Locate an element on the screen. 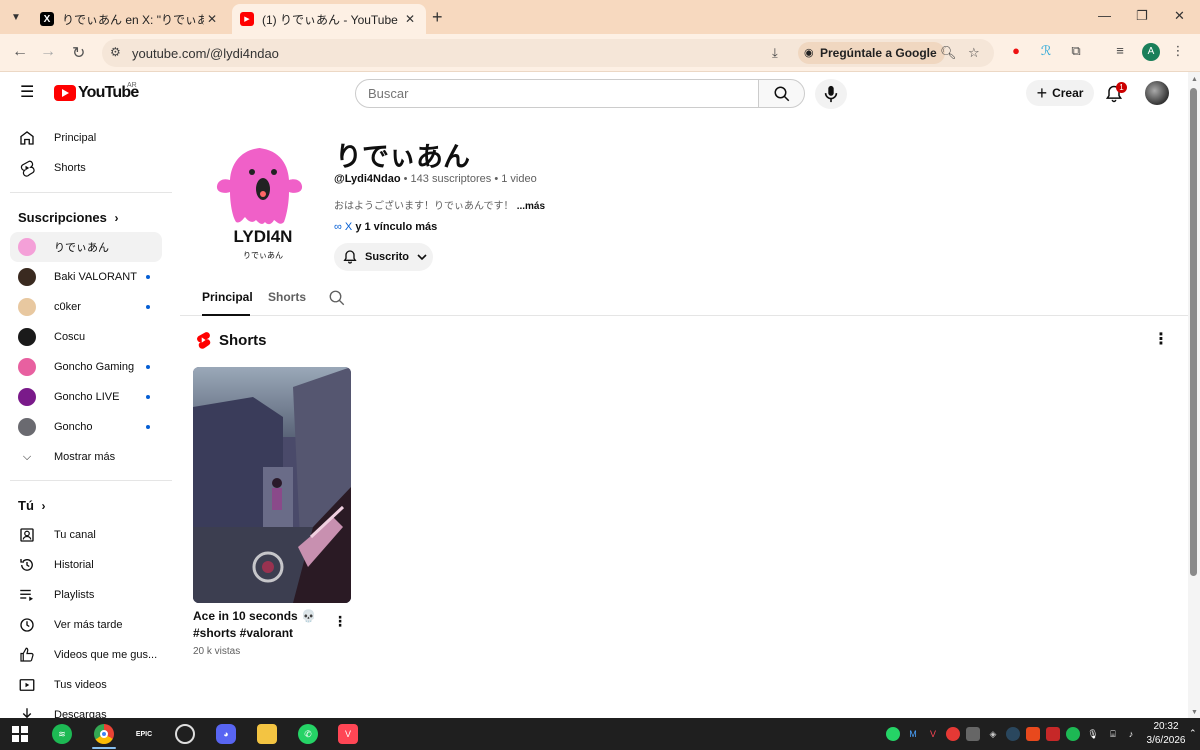  account-avatar is located at coordinates (1157, 93).